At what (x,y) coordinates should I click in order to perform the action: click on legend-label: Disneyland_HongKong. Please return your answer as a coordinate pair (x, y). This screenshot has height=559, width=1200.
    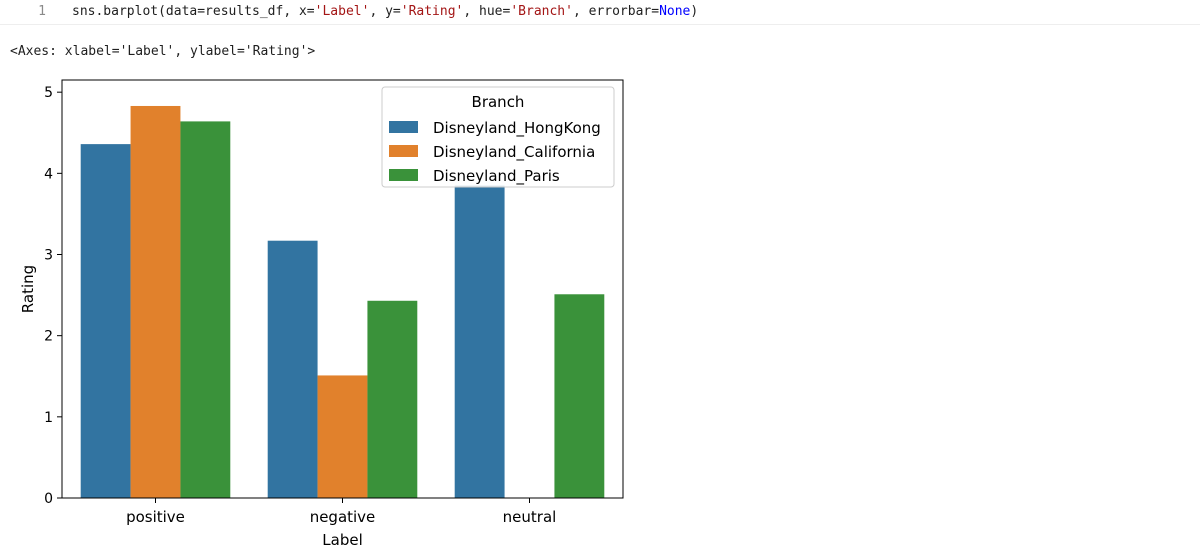
    Looking at the image, I should click on (517, 128).